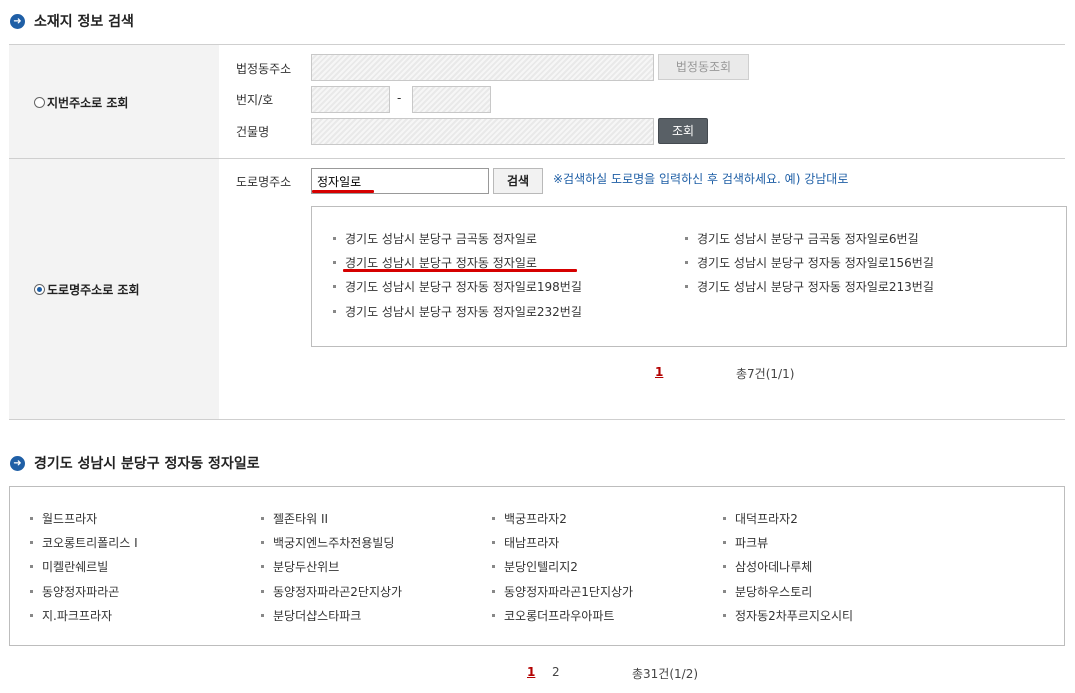 This screenshot has width=1075, height=693. I want to click on lot-address-radio: 지번주소로 조회, so click(81, 102).